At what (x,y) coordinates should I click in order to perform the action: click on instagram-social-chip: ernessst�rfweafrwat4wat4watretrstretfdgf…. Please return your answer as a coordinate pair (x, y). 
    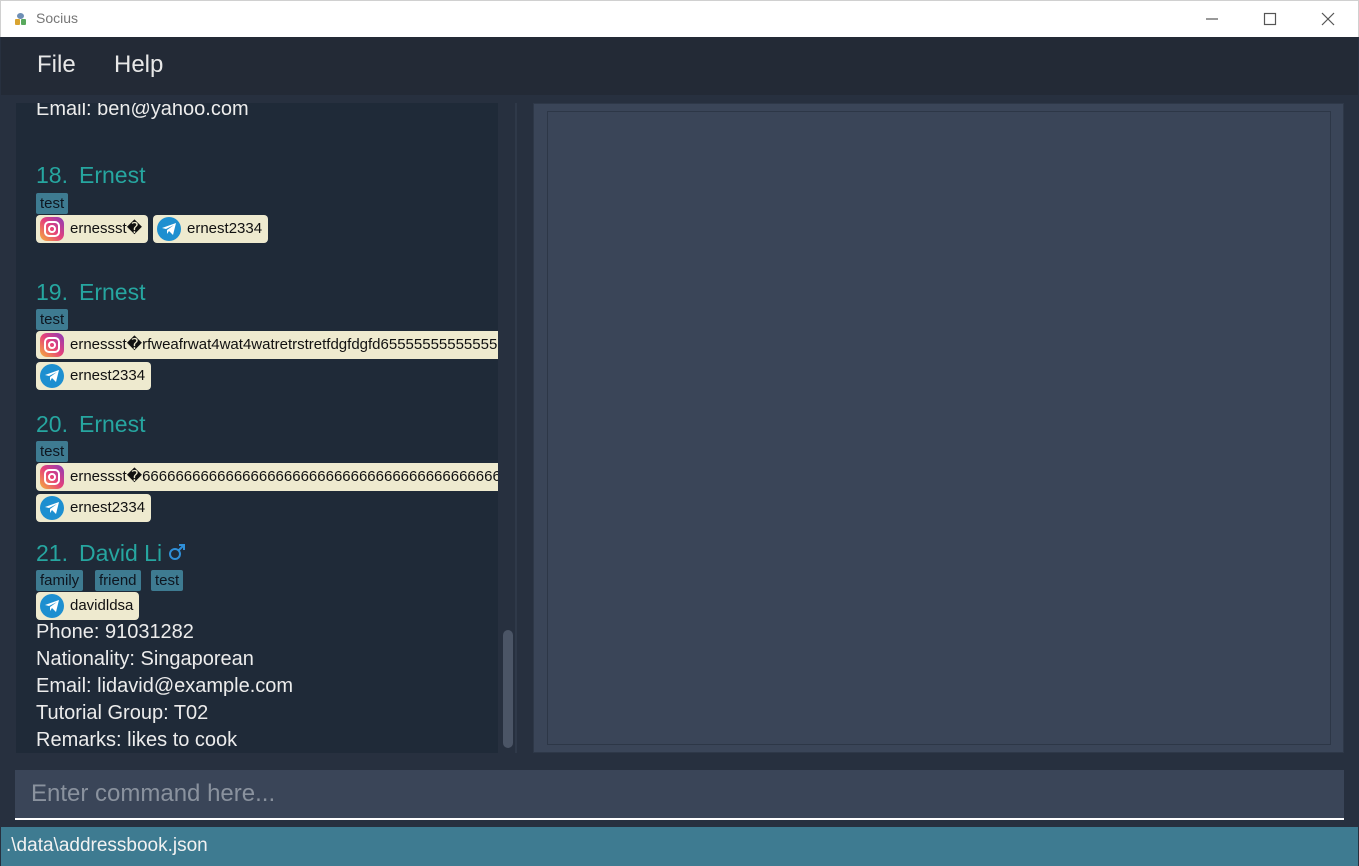
    Looking at the image, I should click on (267, 345).